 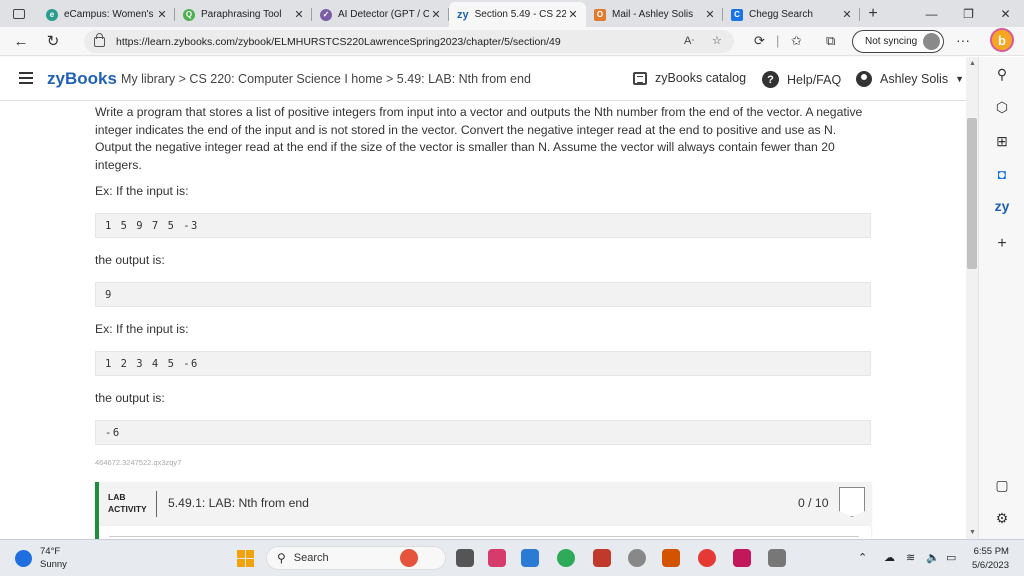 I want to click on sync-label: Not syncing, so click(x=891, y=41).